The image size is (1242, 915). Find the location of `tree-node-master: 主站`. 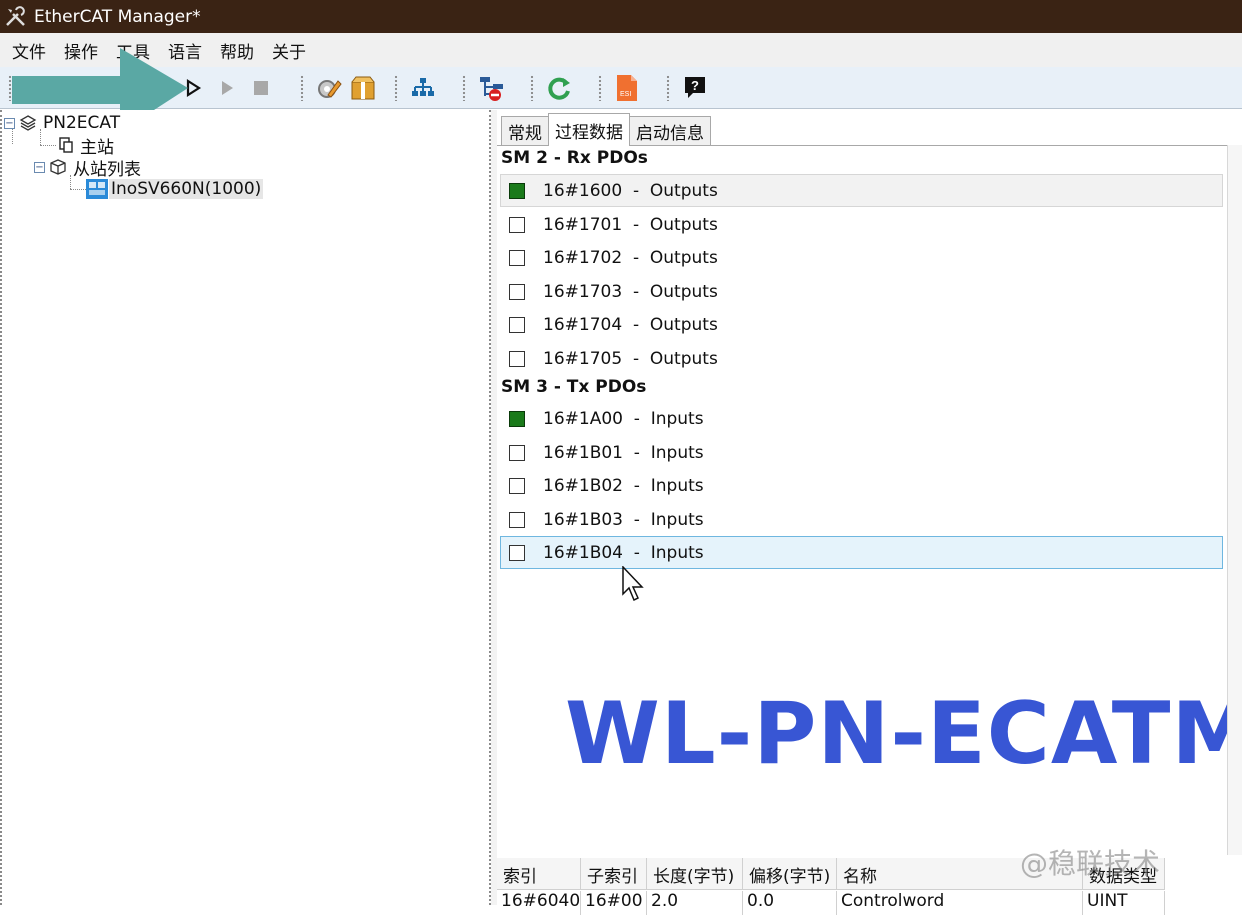

tree-node-master: 主站 is located at coordinates (87, 146).